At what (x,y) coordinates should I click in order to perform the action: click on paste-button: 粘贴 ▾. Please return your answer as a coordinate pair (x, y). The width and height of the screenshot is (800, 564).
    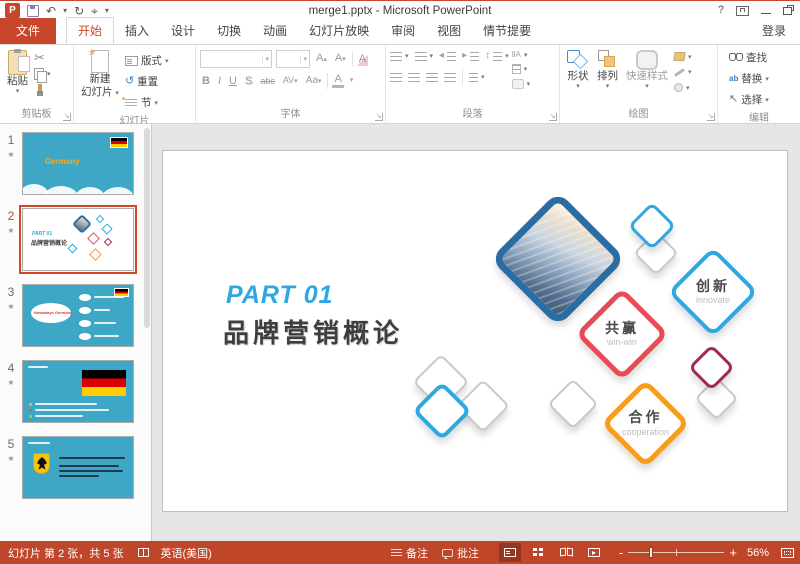
    Looking at the image, I should click on (17, 71).